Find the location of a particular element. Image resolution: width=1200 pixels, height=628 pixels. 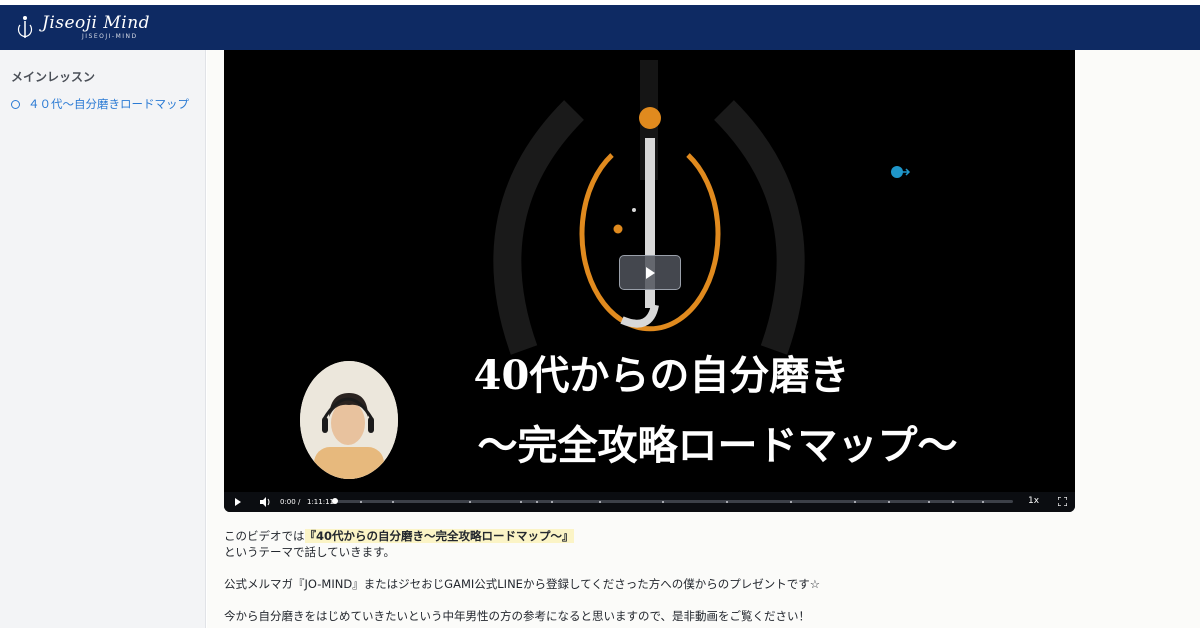

play-icon is located at coordinates (650, 272).